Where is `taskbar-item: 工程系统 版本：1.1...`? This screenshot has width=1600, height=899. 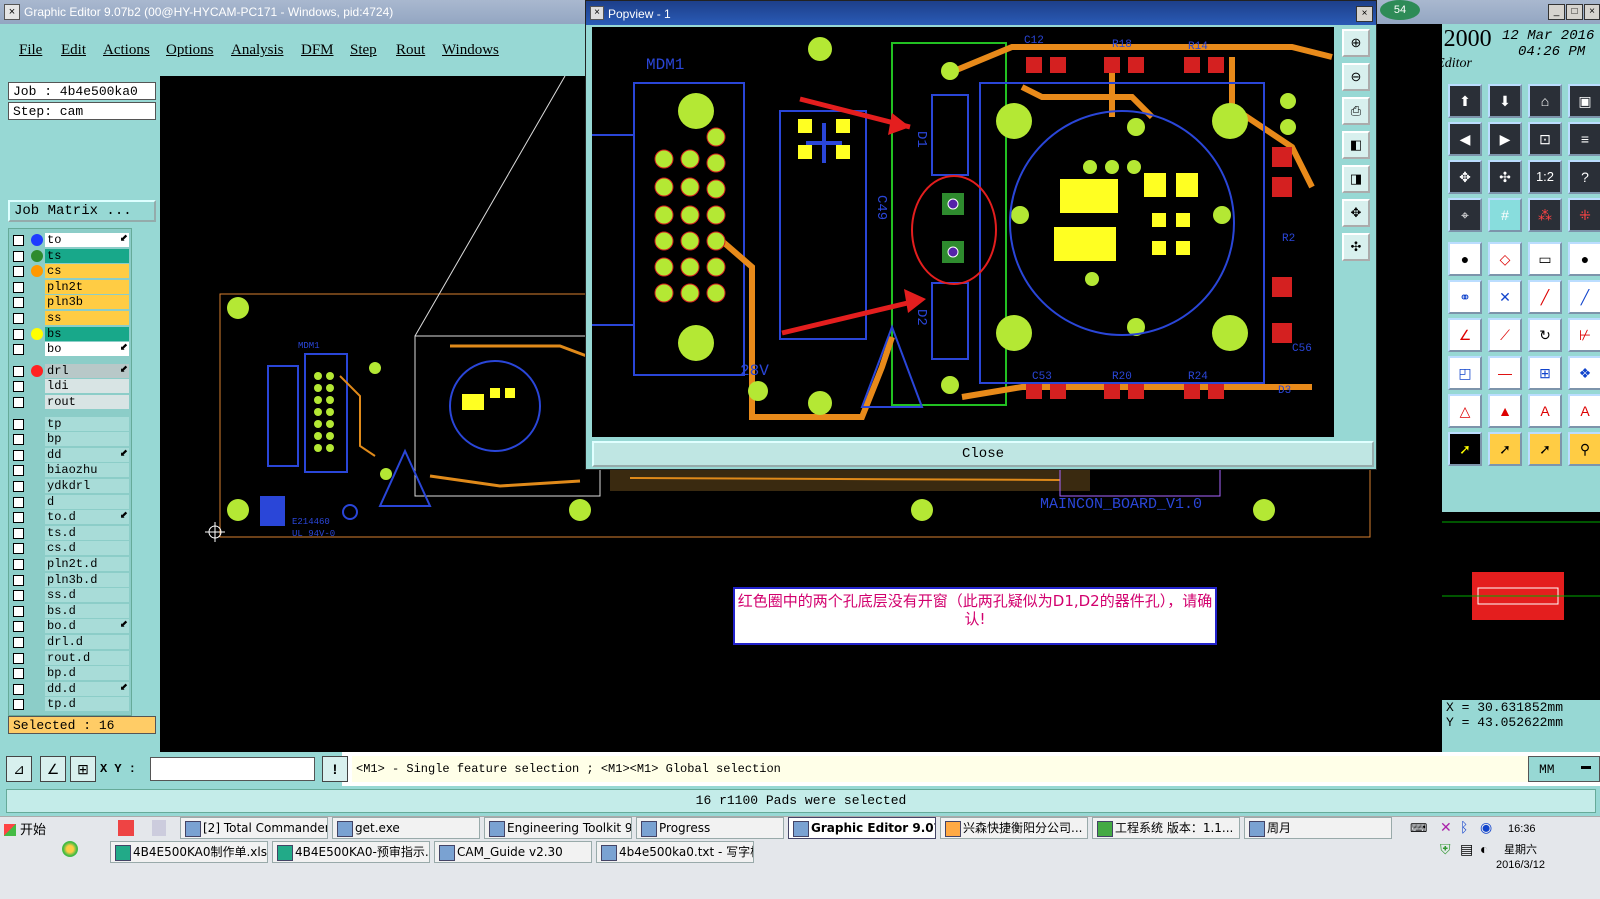 taskbar-item: 工程系统 版本：1.1... is located at coordinates (1166, 828).